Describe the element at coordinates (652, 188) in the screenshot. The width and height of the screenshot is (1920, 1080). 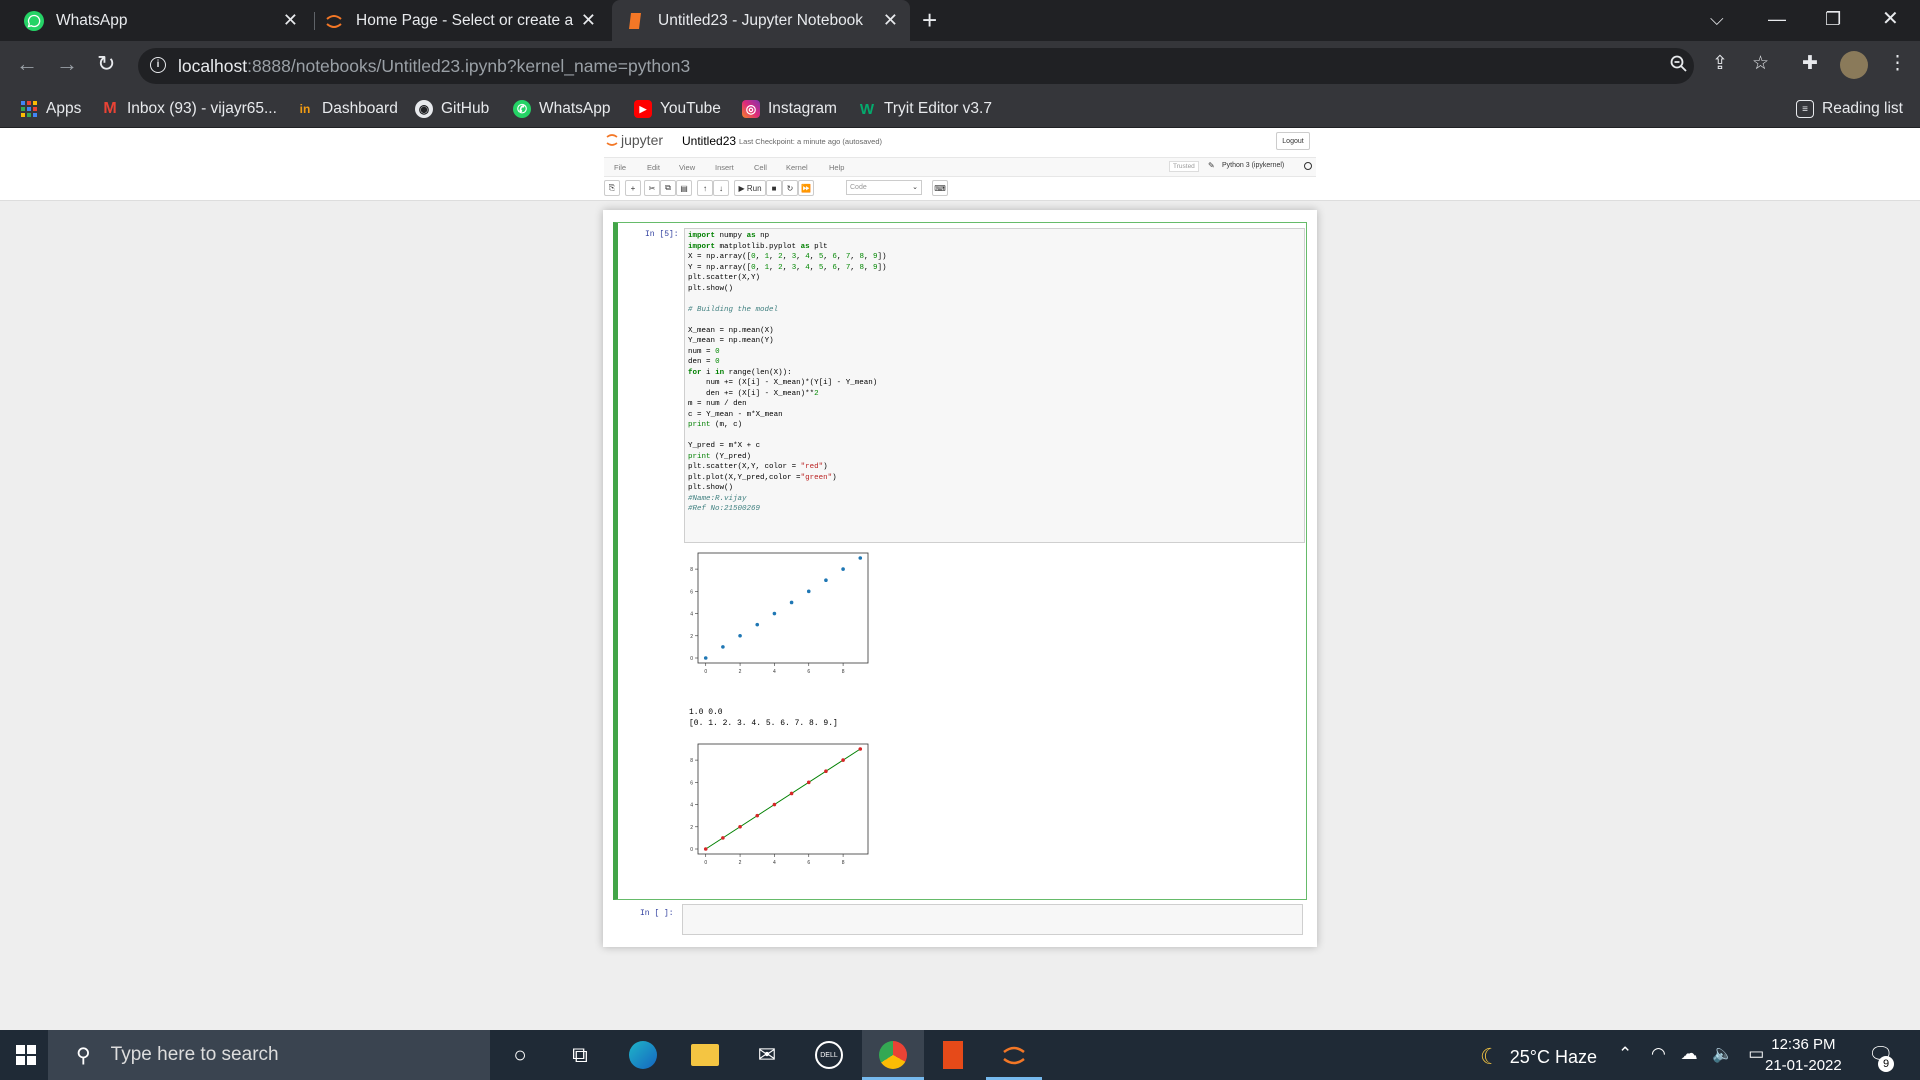
I see `cut-icon: ✂` at that location.